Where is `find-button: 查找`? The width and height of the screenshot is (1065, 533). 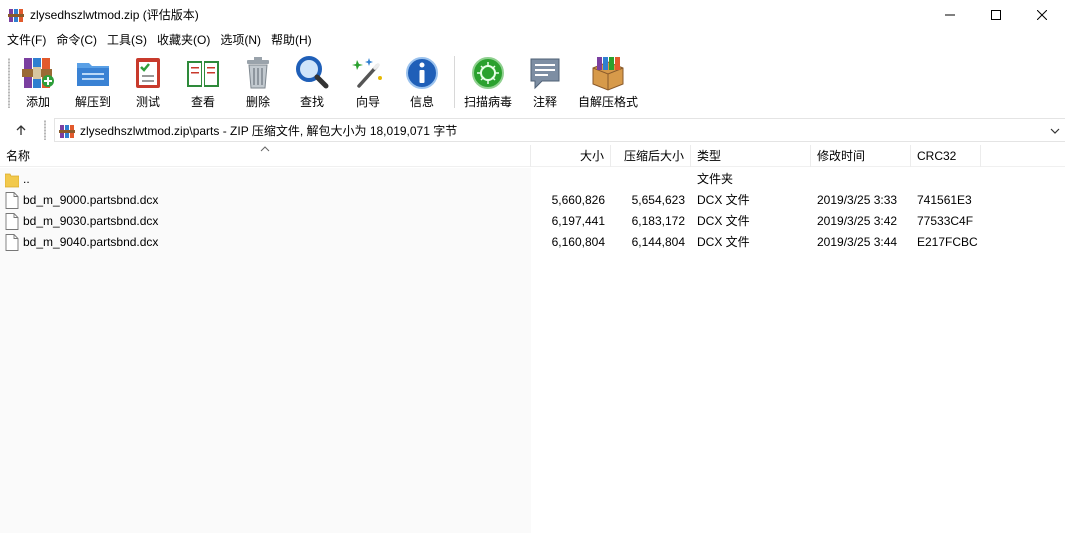
find-button: 查找 is located at coordinates (312, 82).